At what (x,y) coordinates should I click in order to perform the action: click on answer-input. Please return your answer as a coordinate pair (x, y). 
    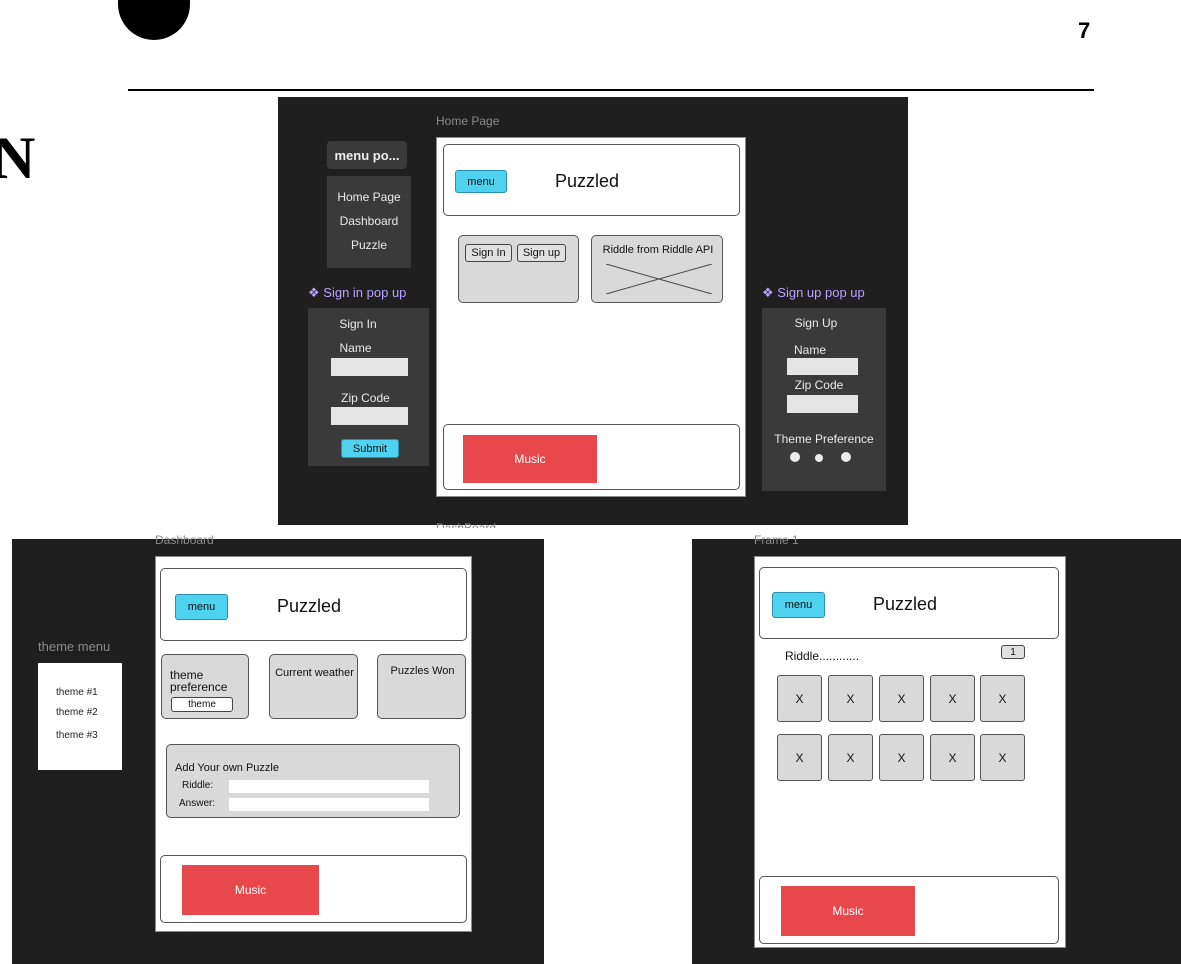
    Looking at the image, I should click on (329, 804).